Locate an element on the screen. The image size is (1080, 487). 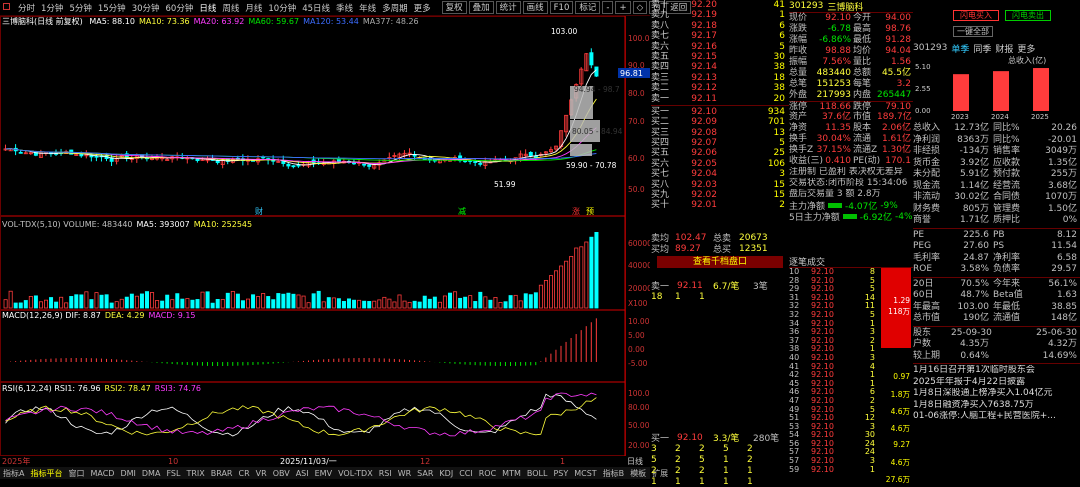
flash-sell-button: 闪电卖出 is located at coordinates (1028, 15).